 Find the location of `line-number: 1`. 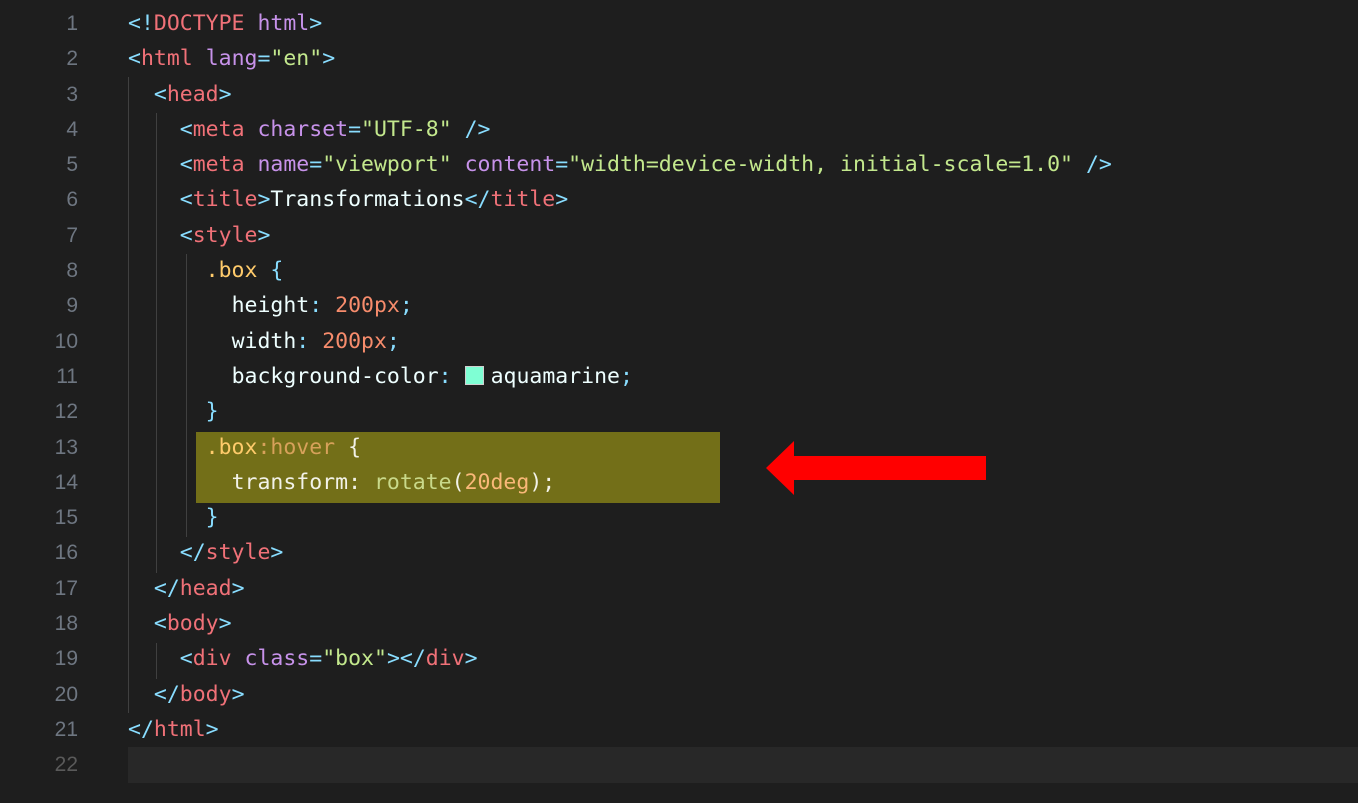

line-number: 1 is located at coordinates (72, 23).